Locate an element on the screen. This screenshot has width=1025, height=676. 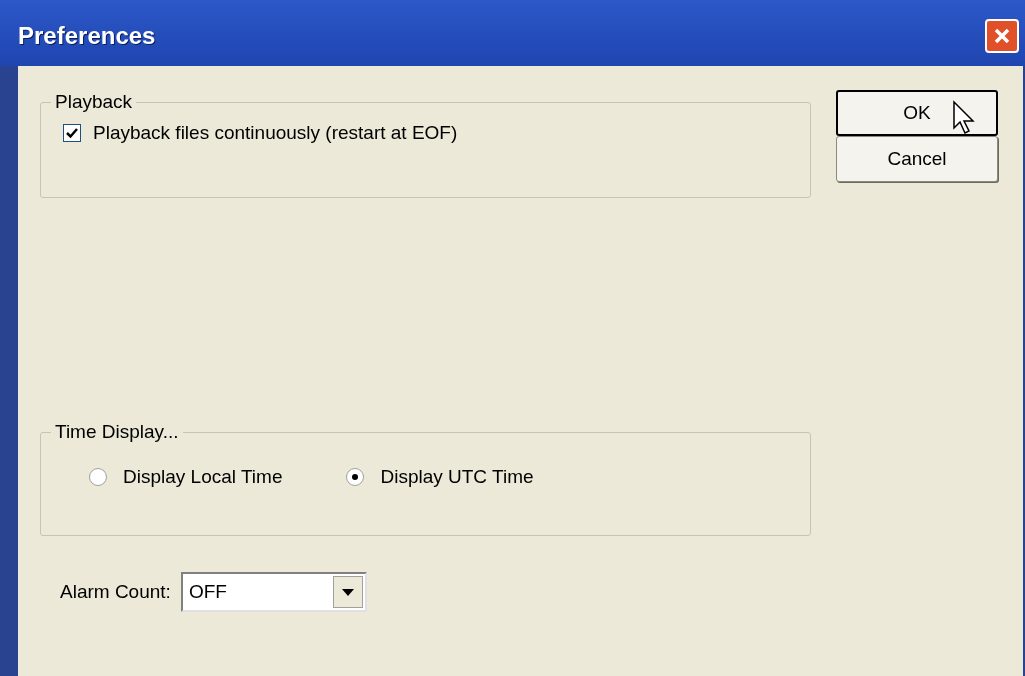
radio-label: Display UTC Time is located at coordinates (457, 476).